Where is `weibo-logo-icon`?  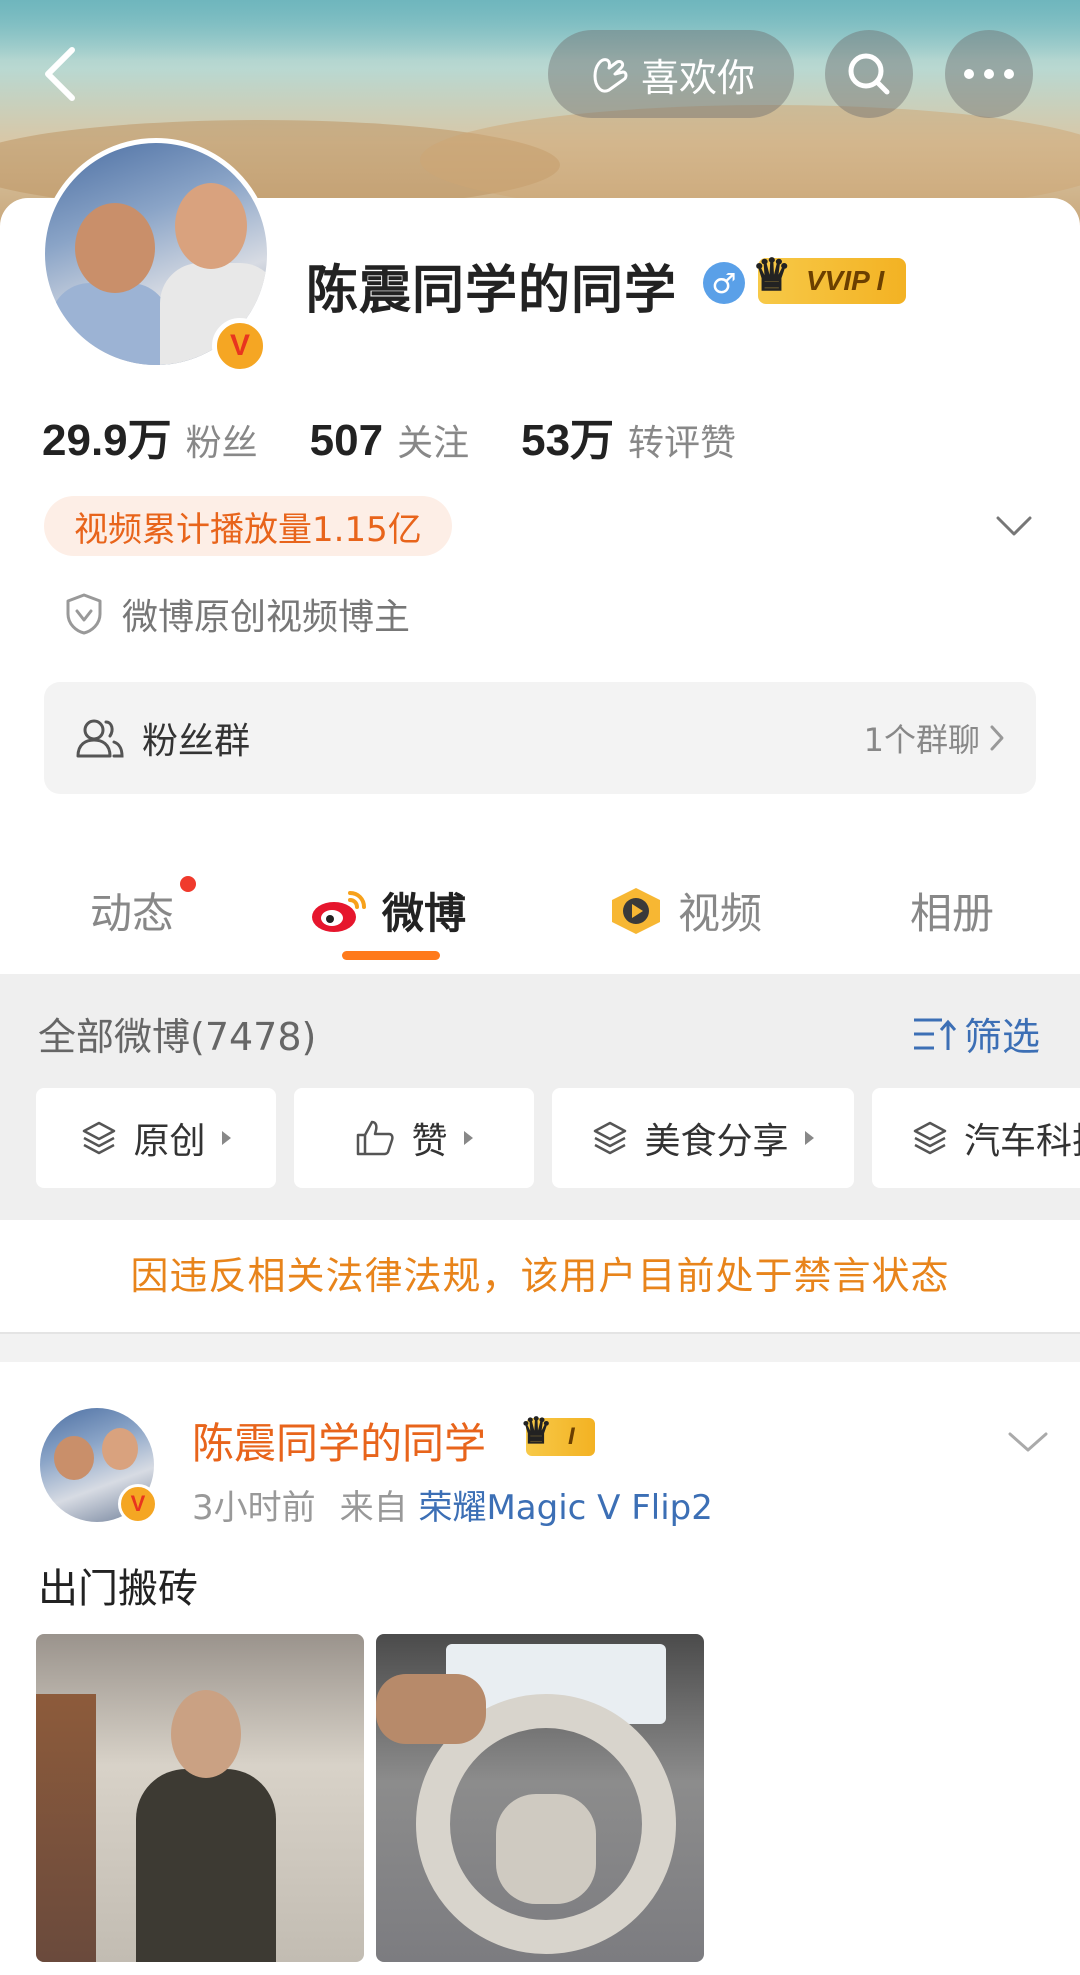 weibo-logo-icon is located at coordinates (339, 911).